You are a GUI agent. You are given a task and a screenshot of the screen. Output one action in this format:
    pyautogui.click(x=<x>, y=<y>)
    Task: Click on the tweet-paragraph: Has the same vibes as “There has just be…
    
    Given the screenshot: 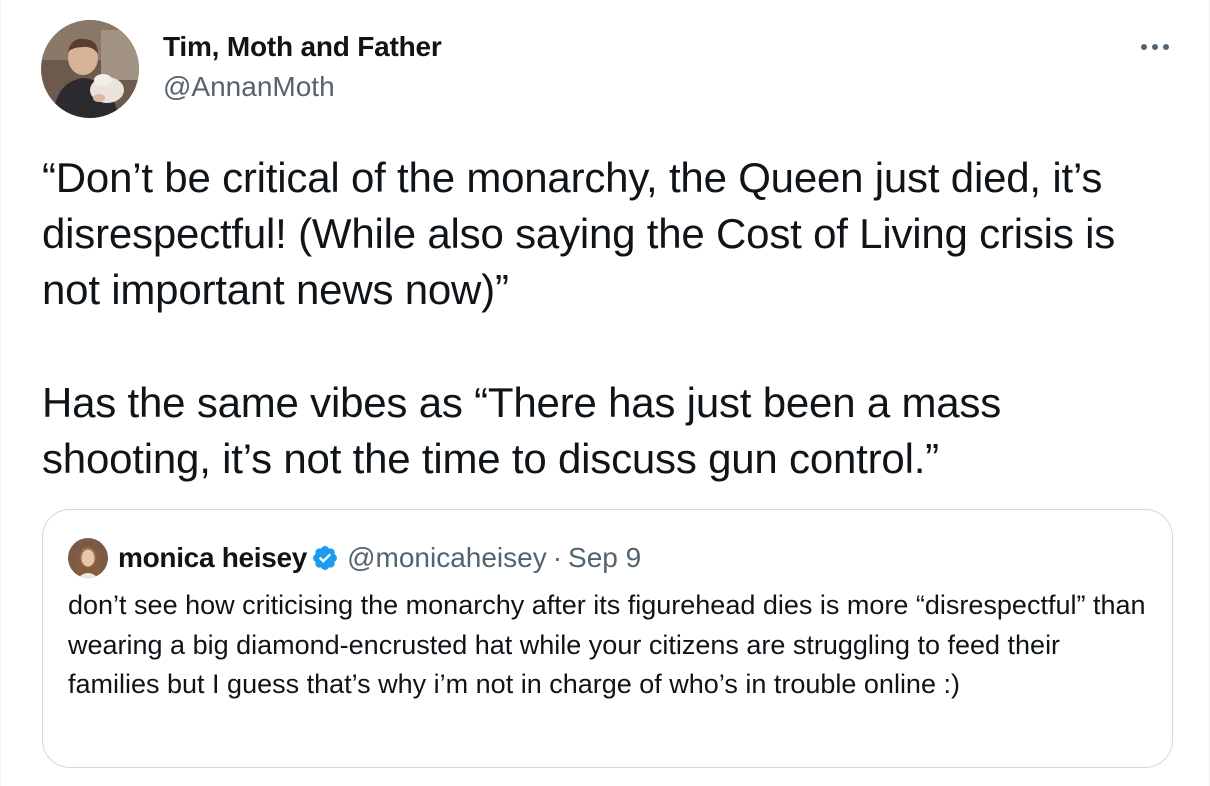 What is the action you would take?
    pyautogui.click(x=521, y=430)
    